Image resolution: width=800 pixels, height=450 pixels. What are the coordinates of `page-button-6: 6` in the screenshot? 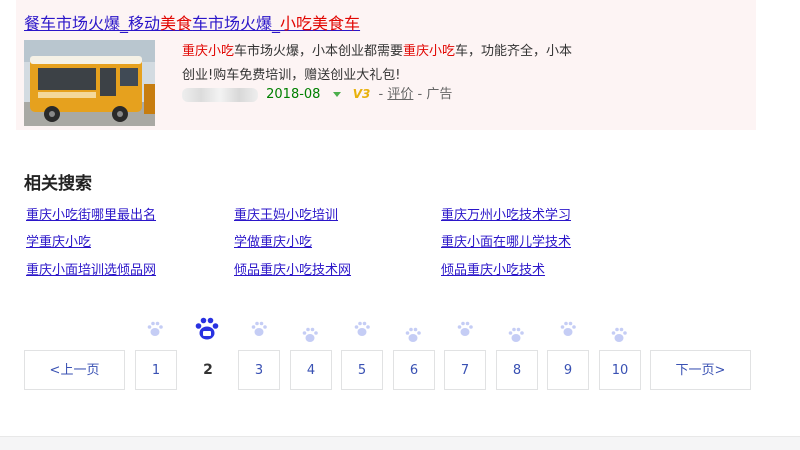 It's located at (414, 370).